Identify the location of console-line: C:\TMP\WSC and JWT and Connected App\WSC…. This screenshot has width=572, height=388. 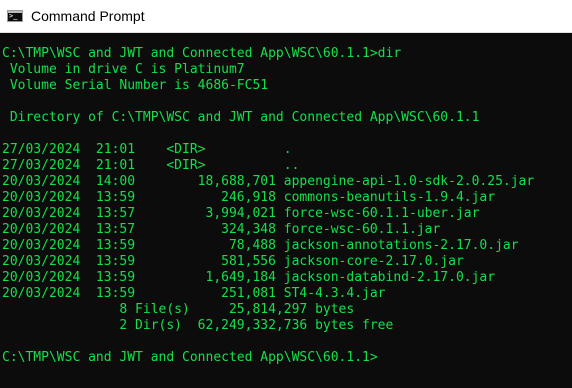
(202, 53).